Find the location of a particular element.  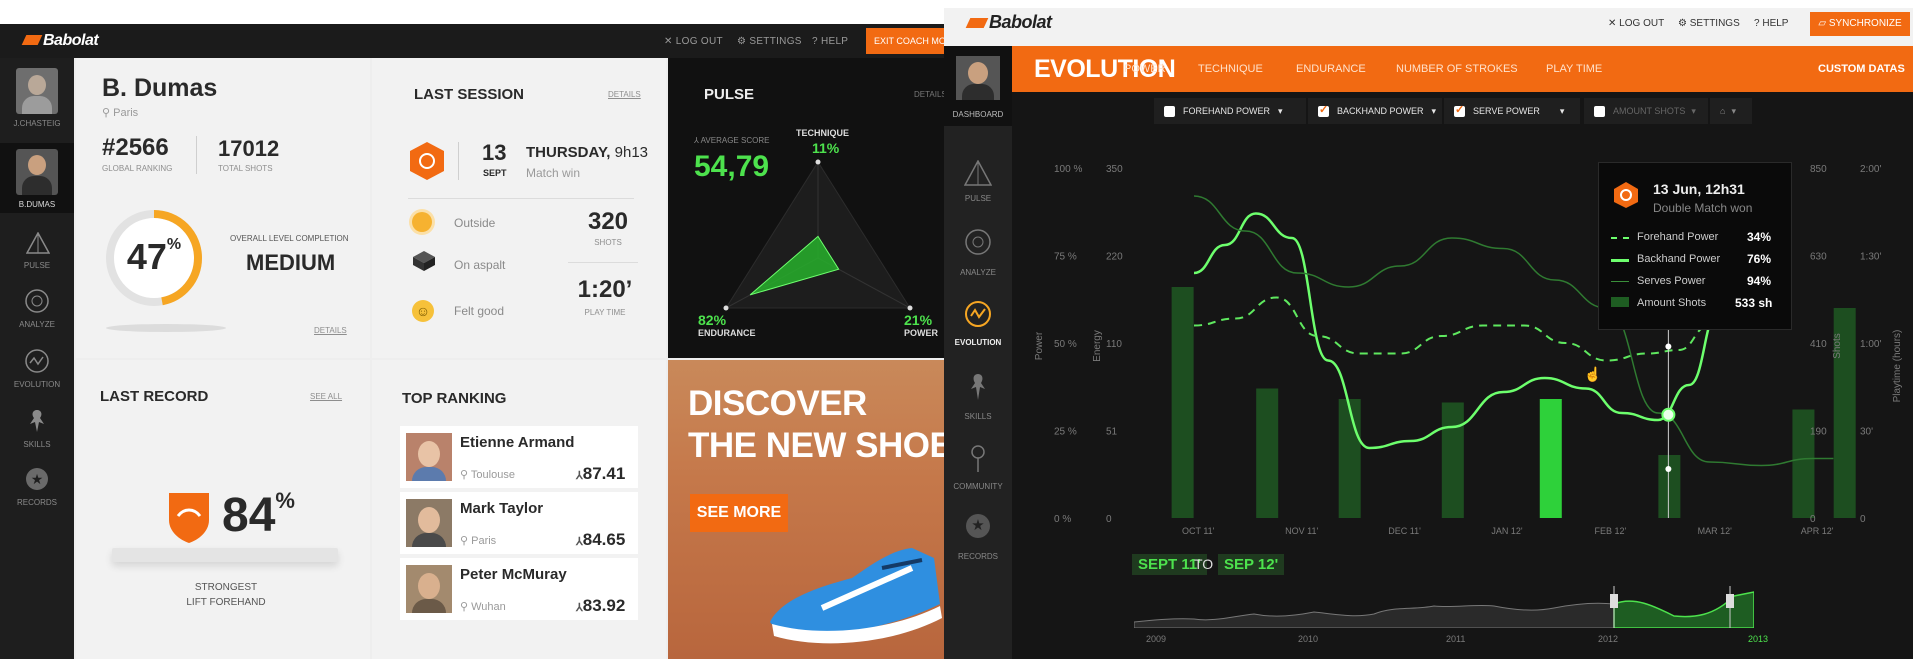

power-axis-title: Power is located at coordinates (1039, 345).